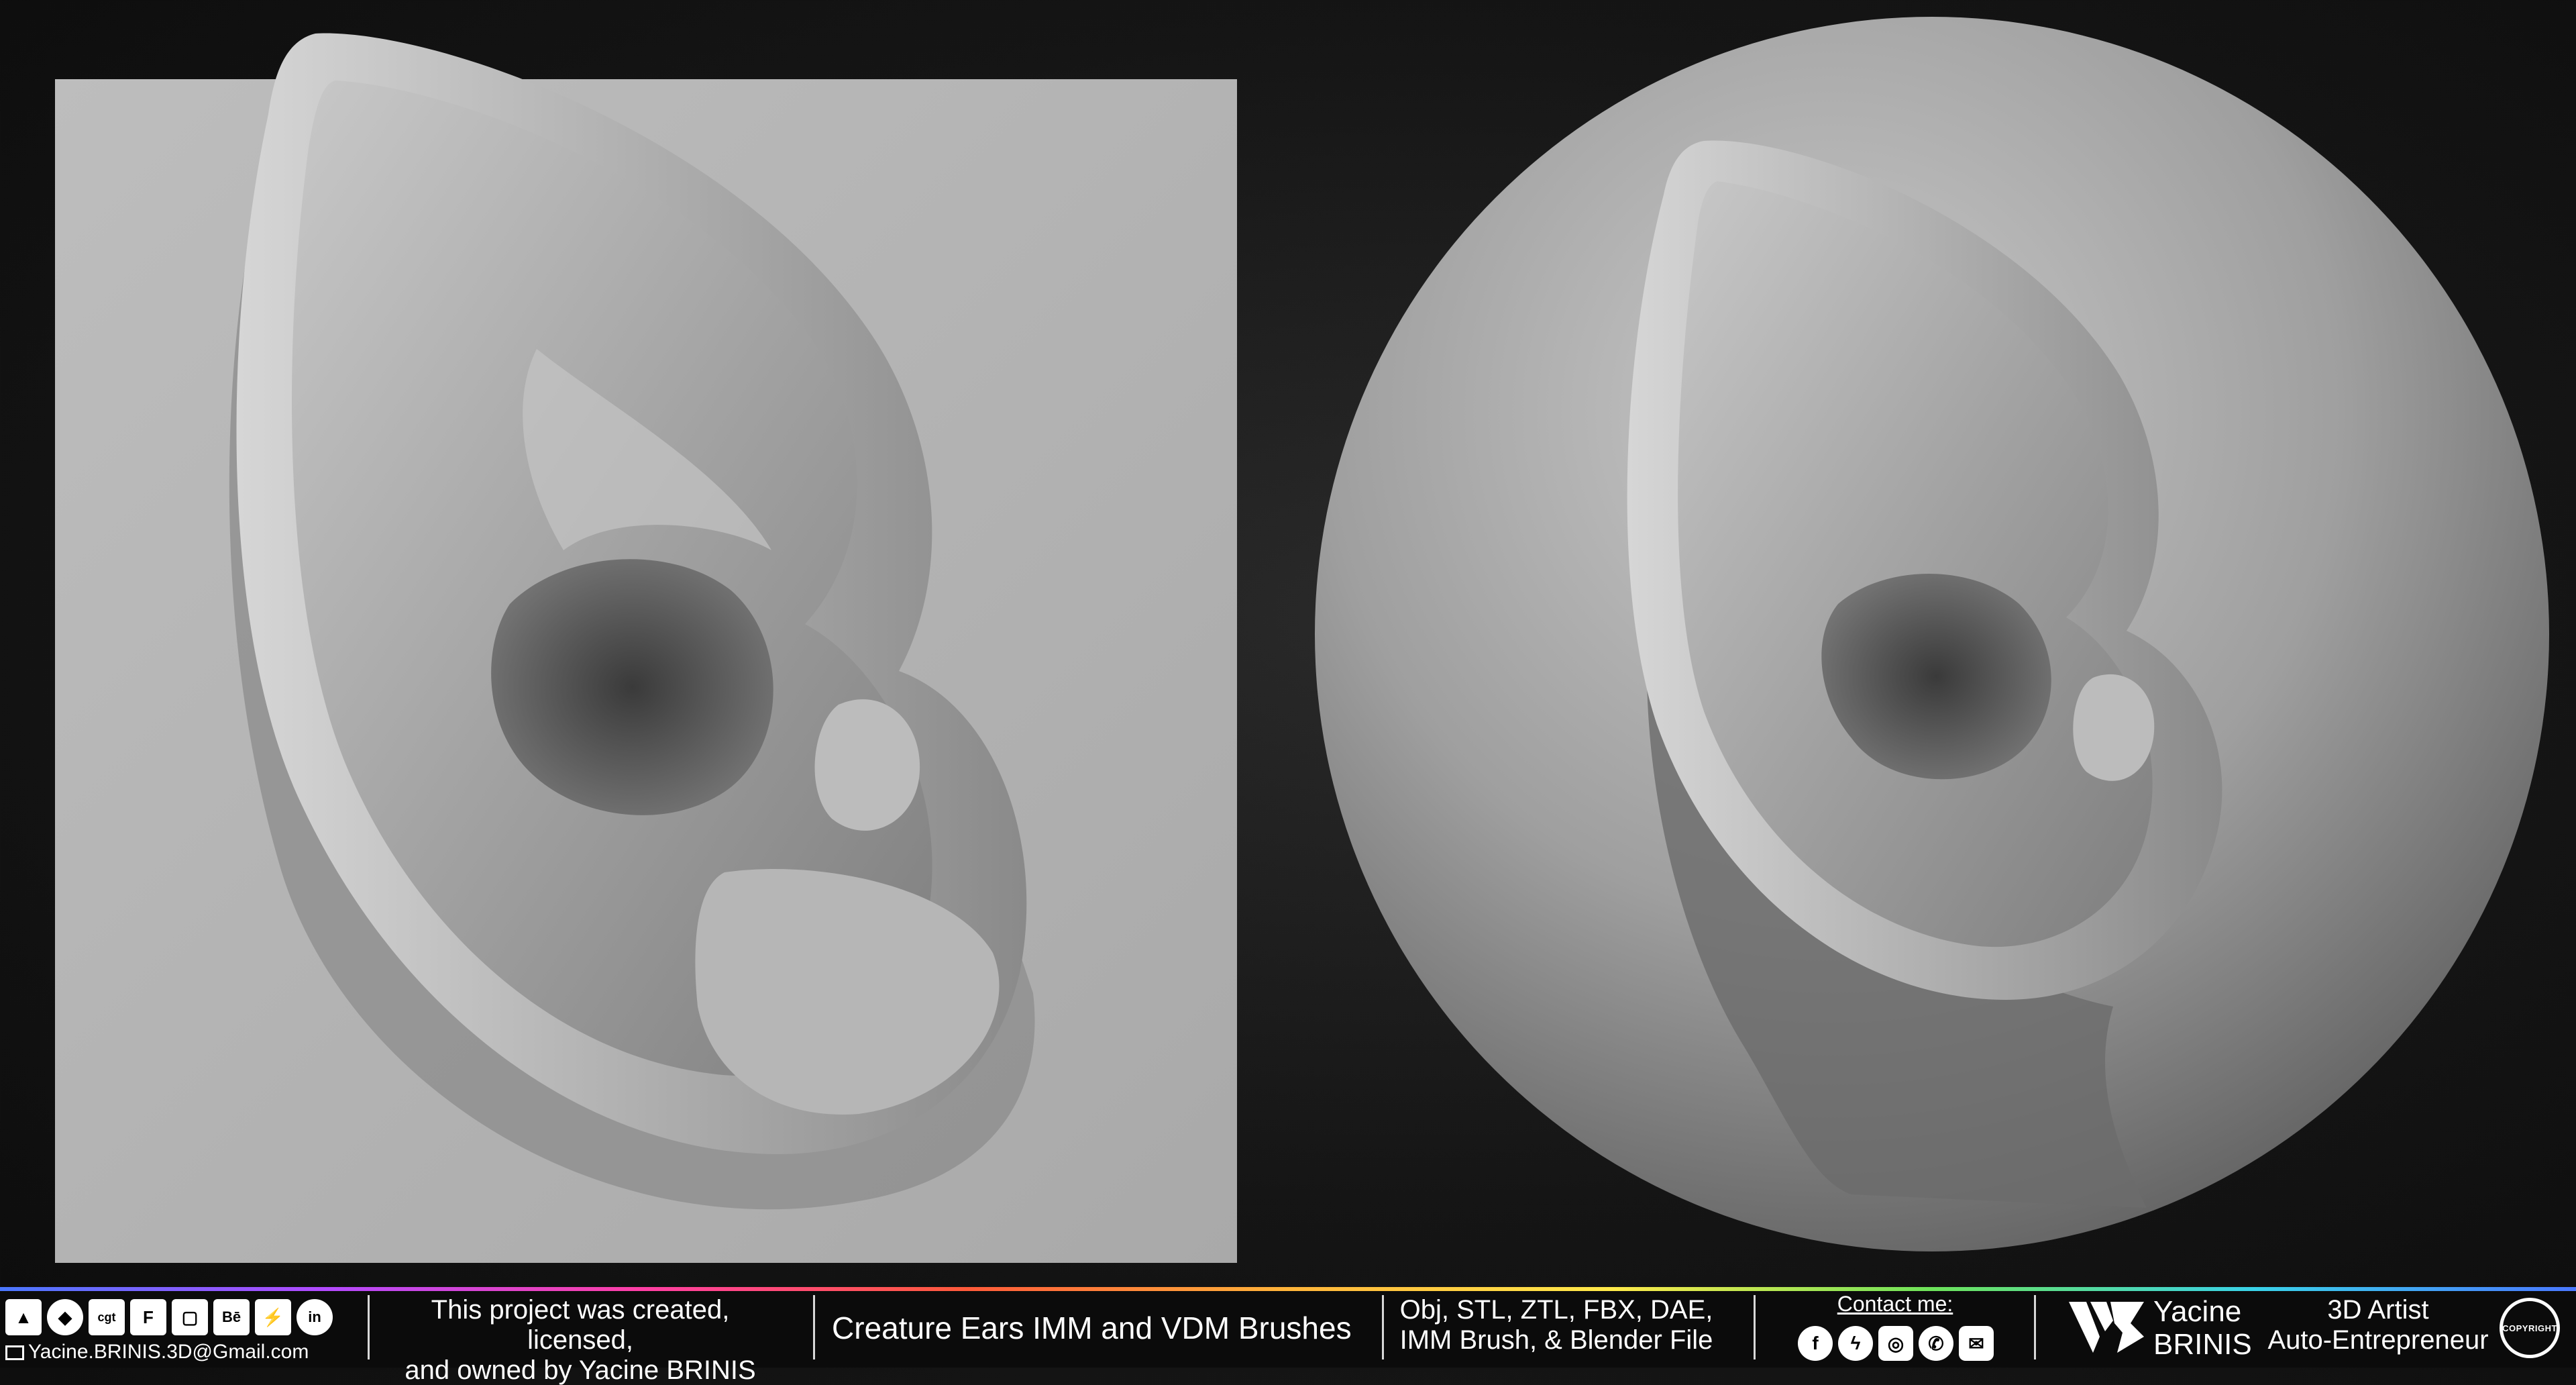 This screenshot has width=2576, height=1385. Describe the element at coordinates (2378, 1310) in the screenshot. I see `role-line-1: 3D Artist` at that location.